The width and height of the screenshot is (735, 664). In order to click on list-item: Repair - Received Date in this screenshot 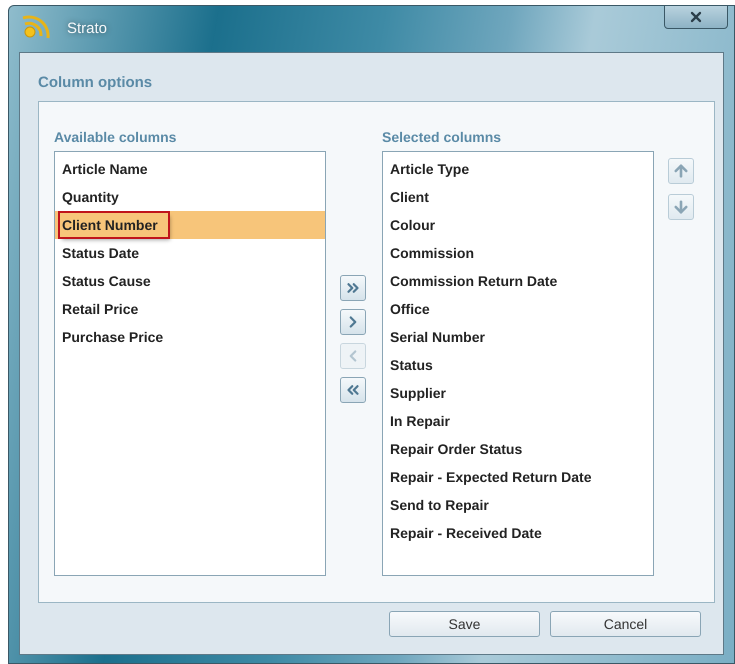, I will do `click(518, 533)`.